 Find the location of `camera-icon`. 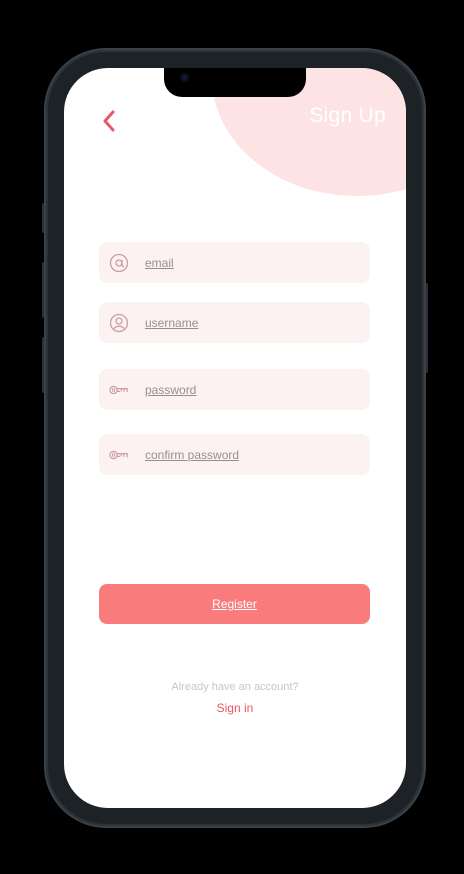

camera-icon is located at coordinates (184, 77).